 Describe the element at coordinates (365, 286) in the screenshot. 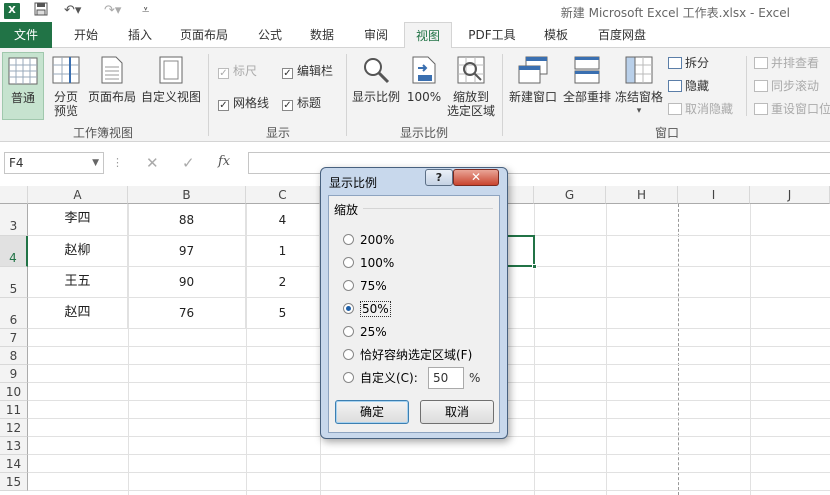

I see `radio-75: 75%` at that location.